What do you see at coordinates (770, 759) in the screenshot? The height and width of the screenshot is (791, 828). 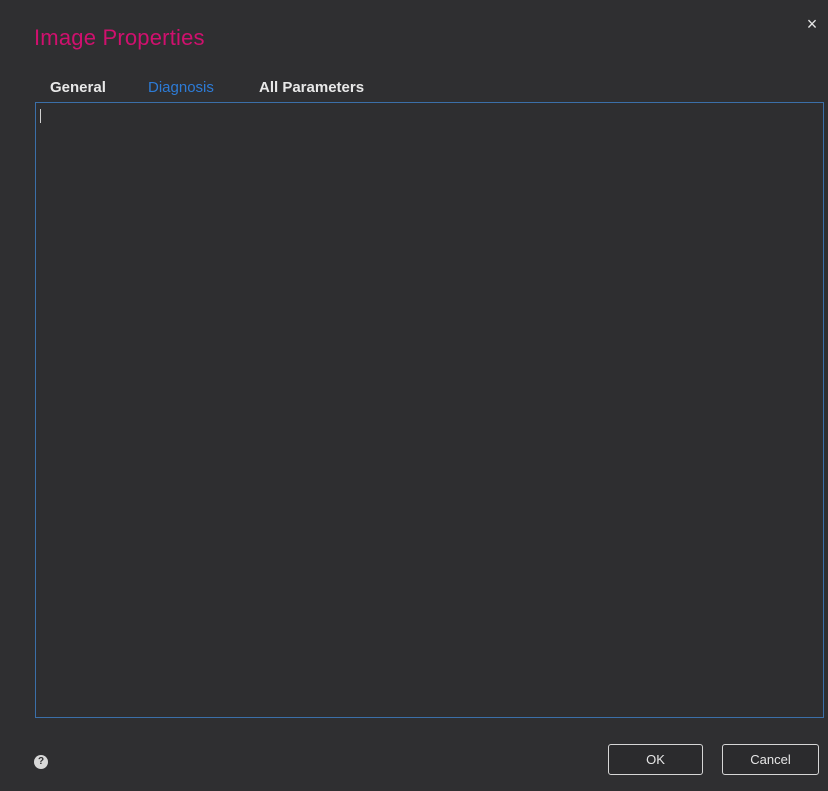 I see `cancel-button: Cancel` at bounding box center [770, 759].